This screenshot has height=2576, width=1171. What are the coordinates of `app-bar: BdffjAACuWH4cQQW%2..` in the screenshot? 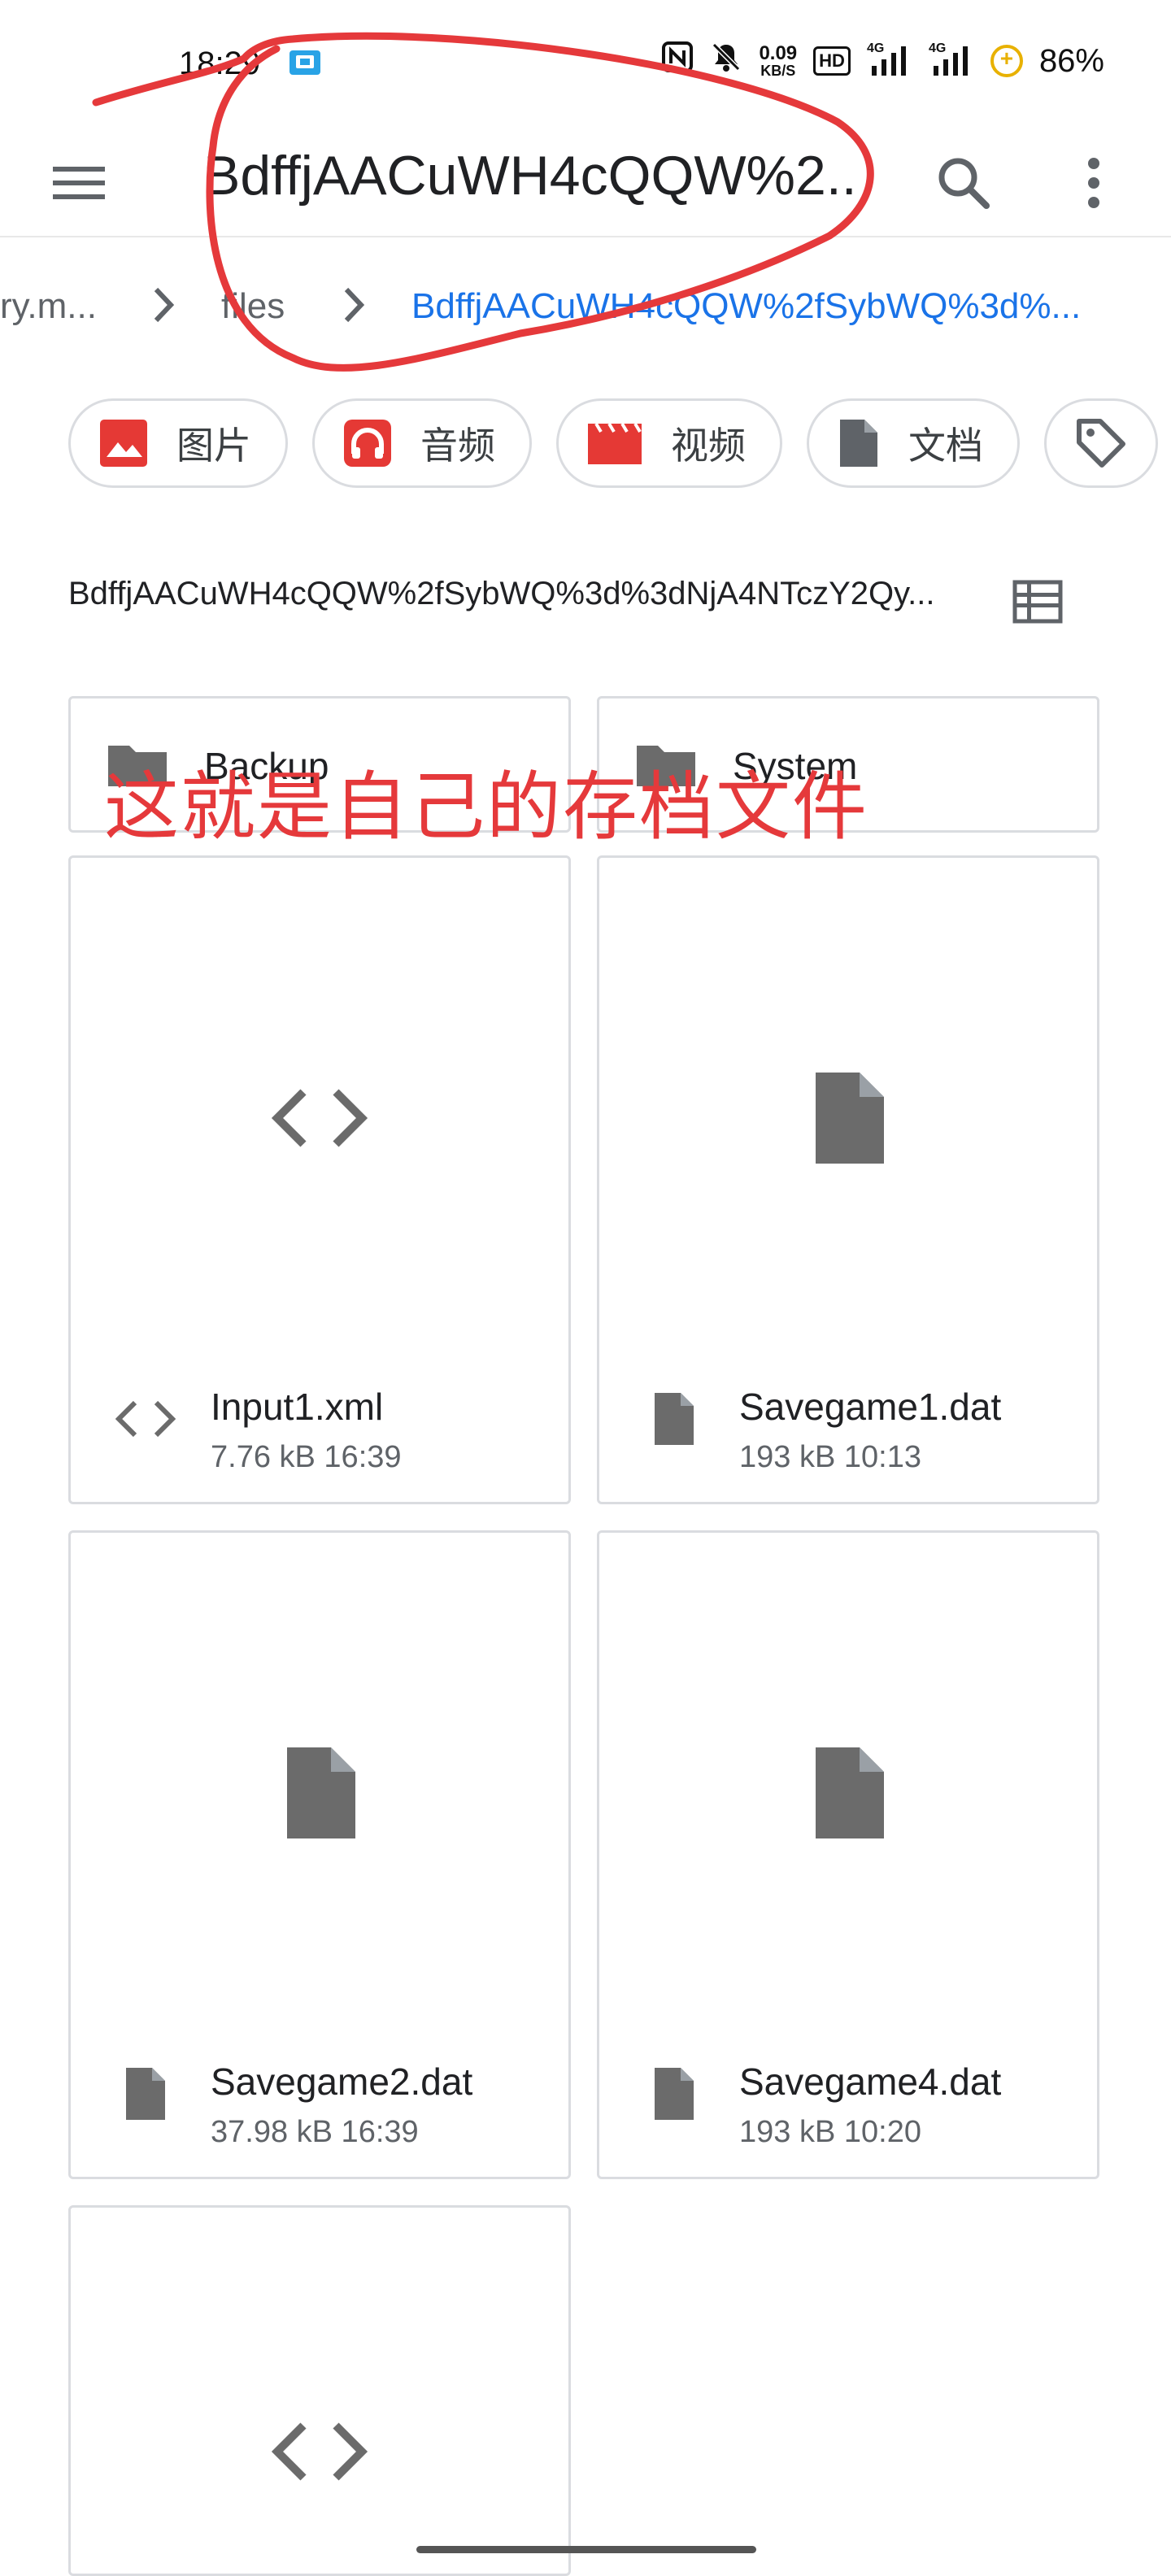 It's located at (585, 180).